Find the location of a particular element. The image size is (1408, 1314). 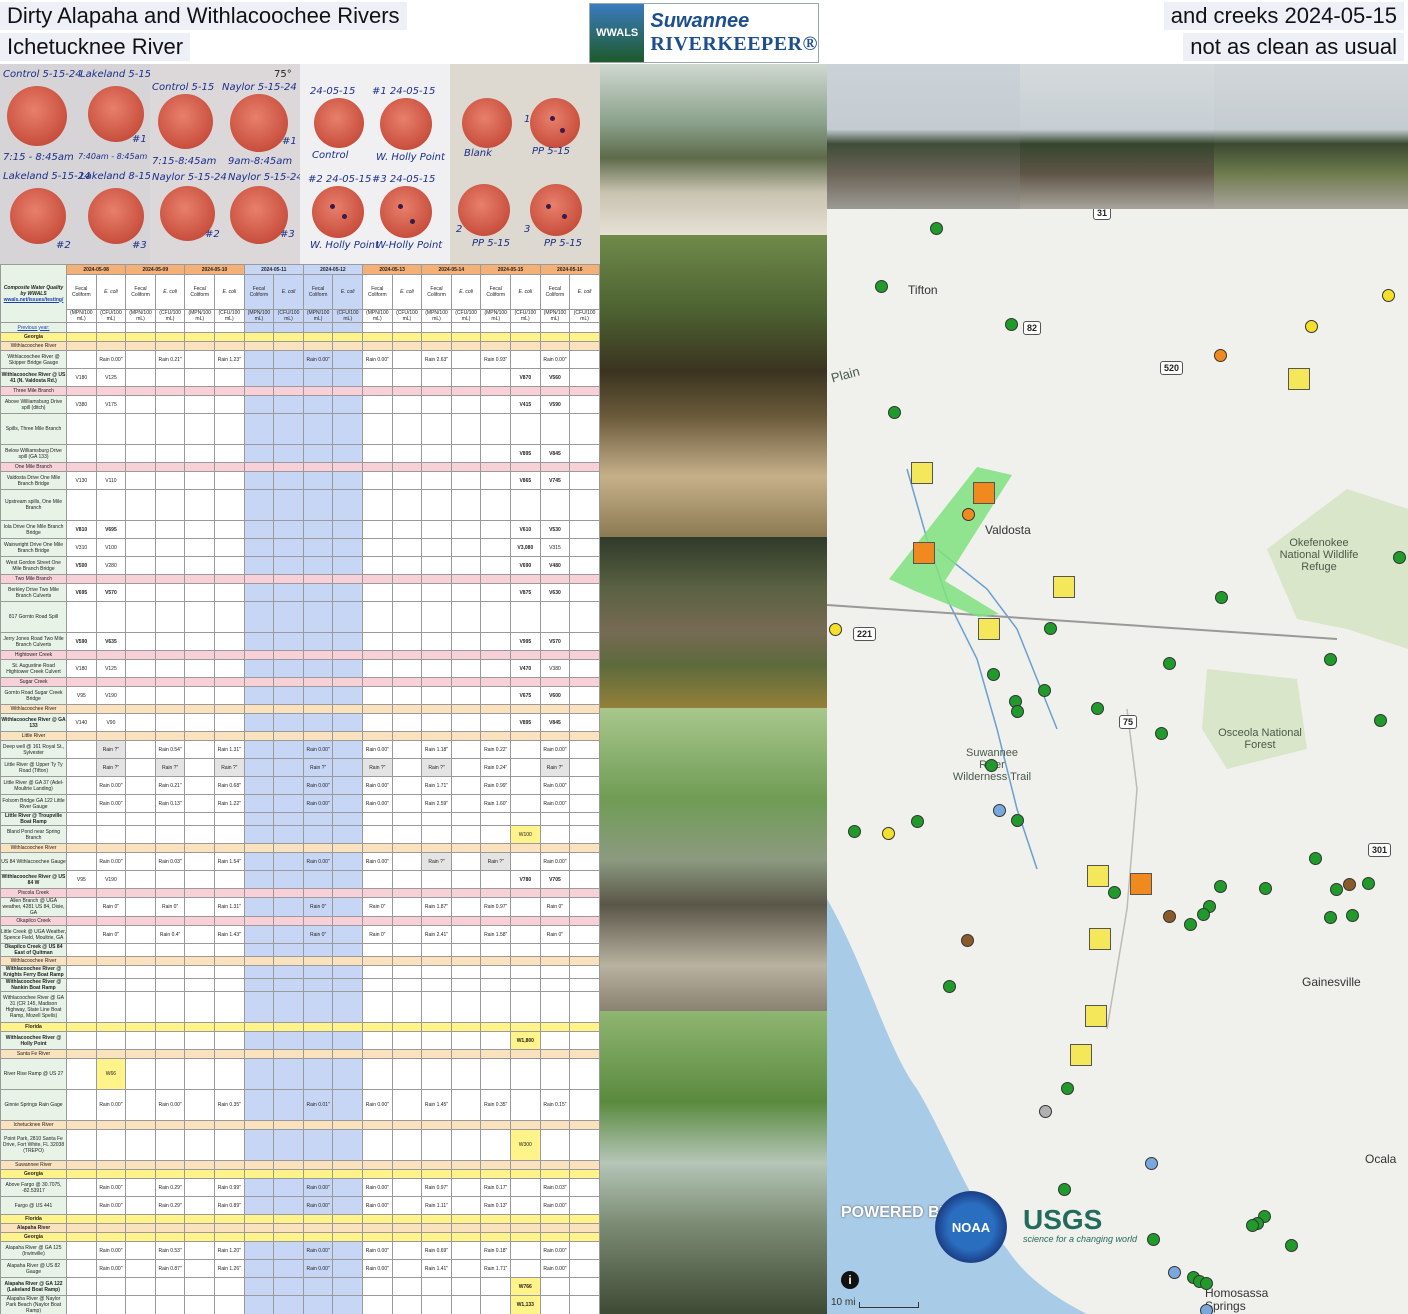

location-cell: Alapaha River @ GA 125 (Irwinville) is located at coordinates (34, 1250).